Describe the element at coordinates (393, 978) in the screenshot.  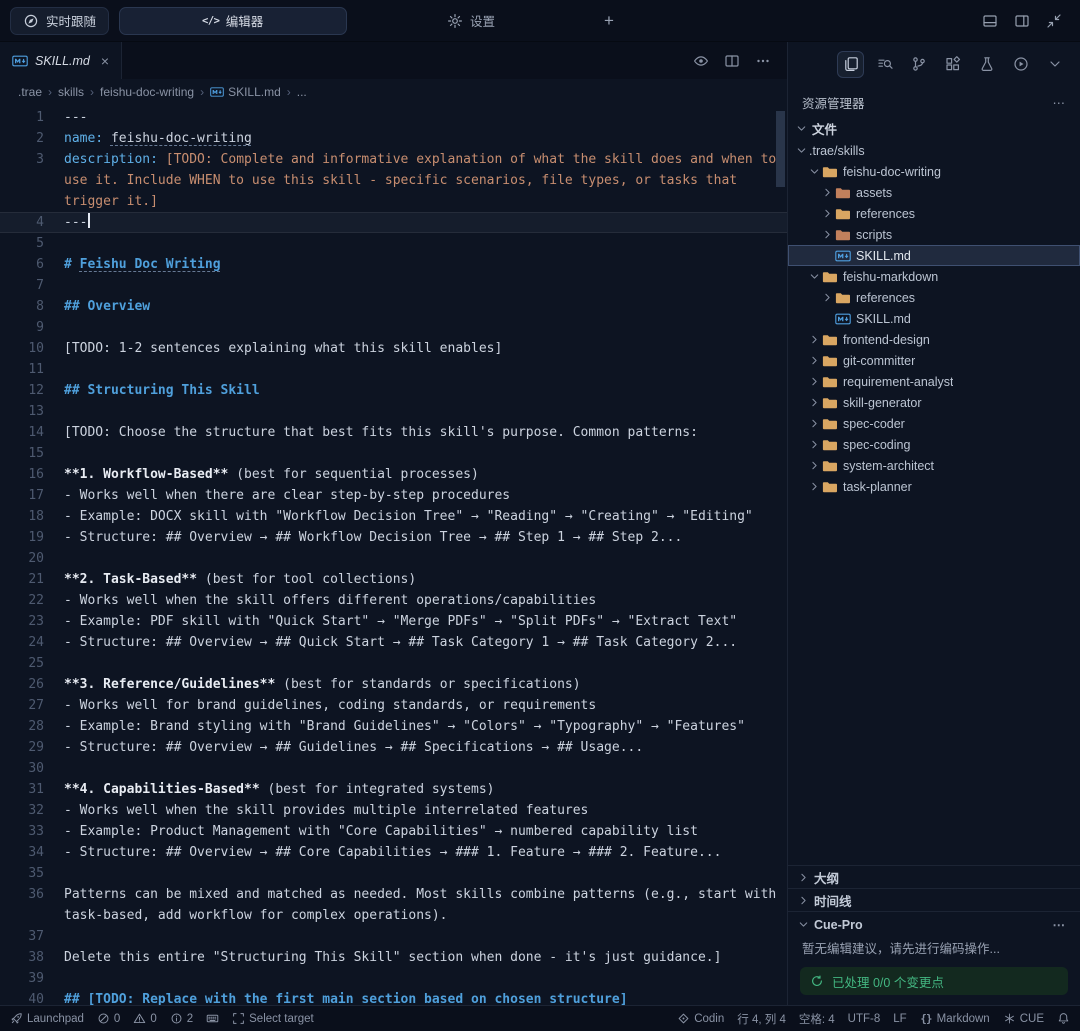
I see `code-line: 39` at that location.